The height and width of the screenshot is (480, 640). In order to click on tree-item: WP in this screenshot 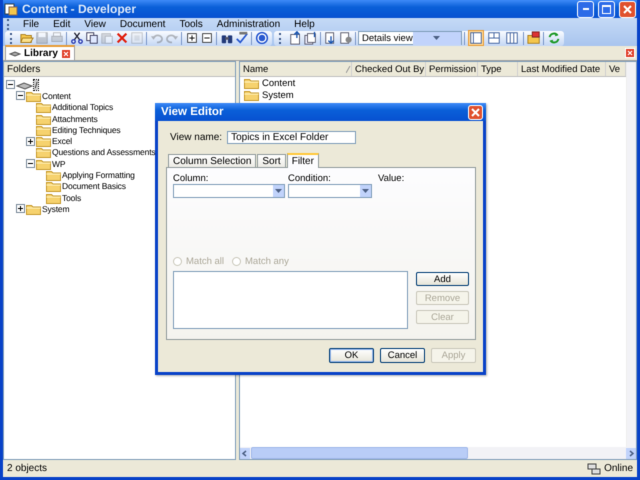, I will do `click(59, 163)`.